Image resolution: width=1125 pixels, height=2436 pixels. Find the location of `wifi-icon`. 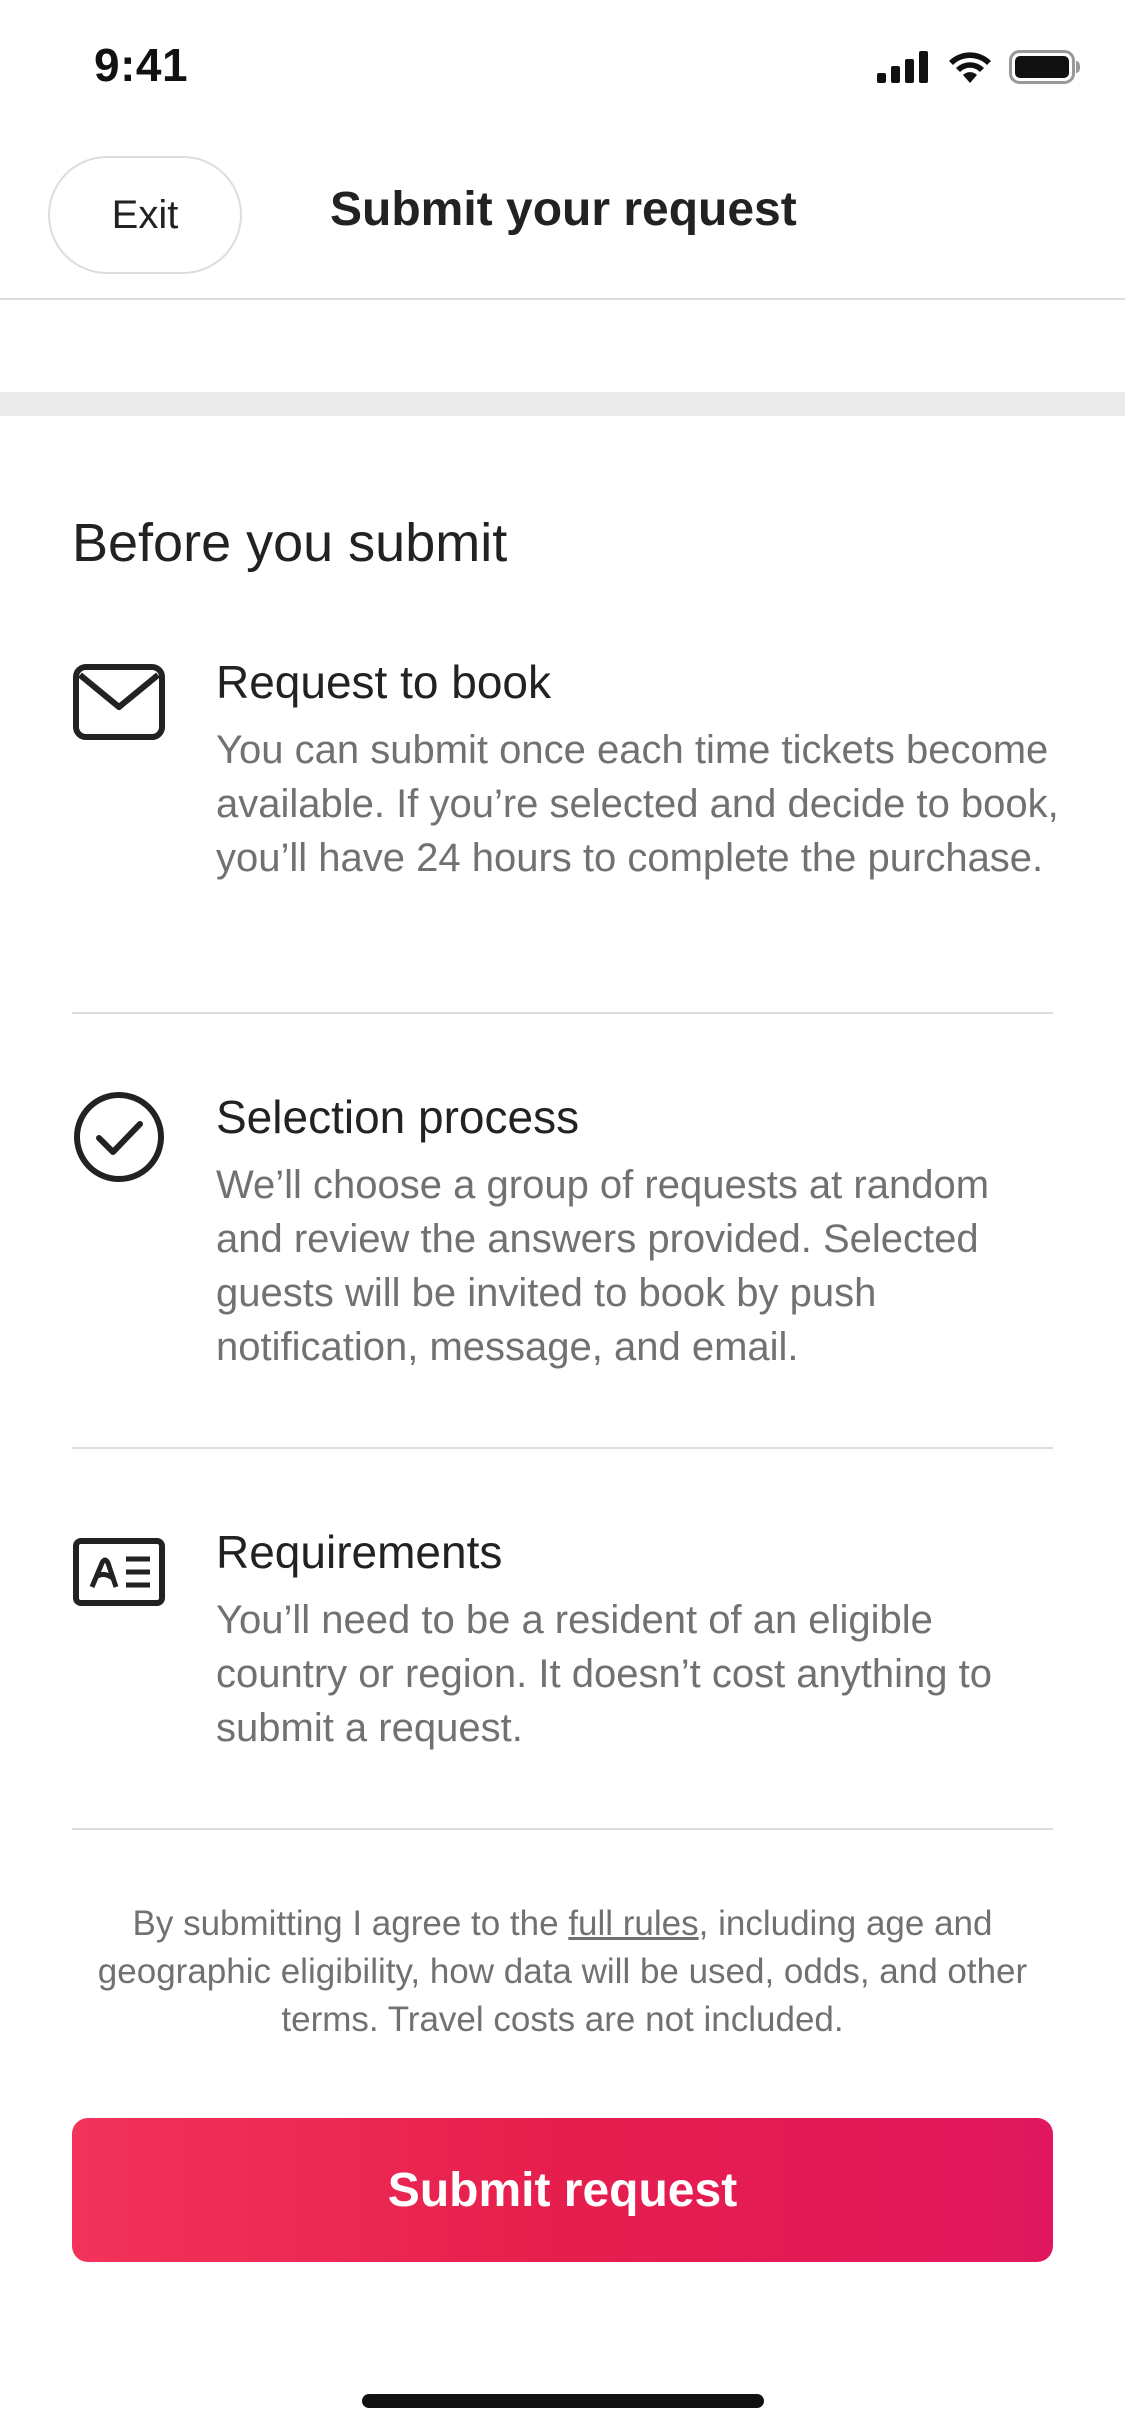

wifi-icon is located at coordinates (970, 67).